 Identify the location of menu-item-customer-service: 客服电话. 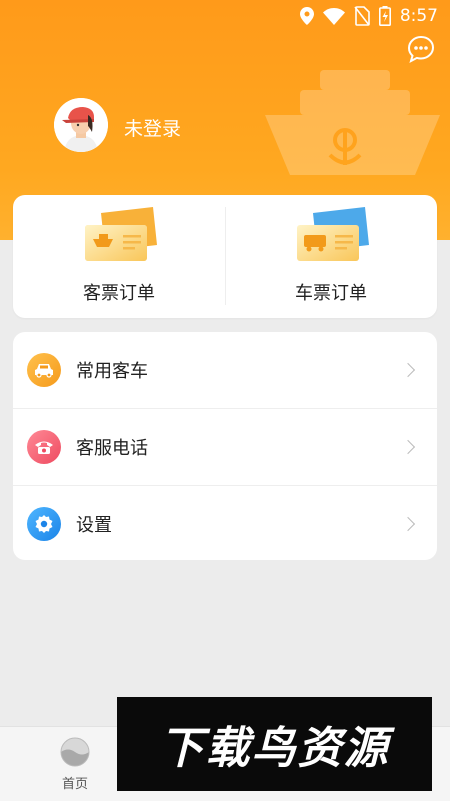
(225, 447).